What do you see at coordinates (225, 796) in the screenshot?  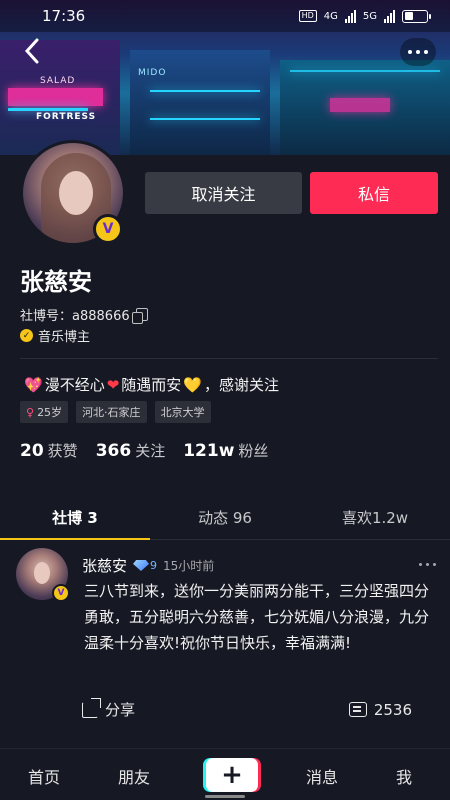 I see `home-indicator` at bounding box center [225, 796].